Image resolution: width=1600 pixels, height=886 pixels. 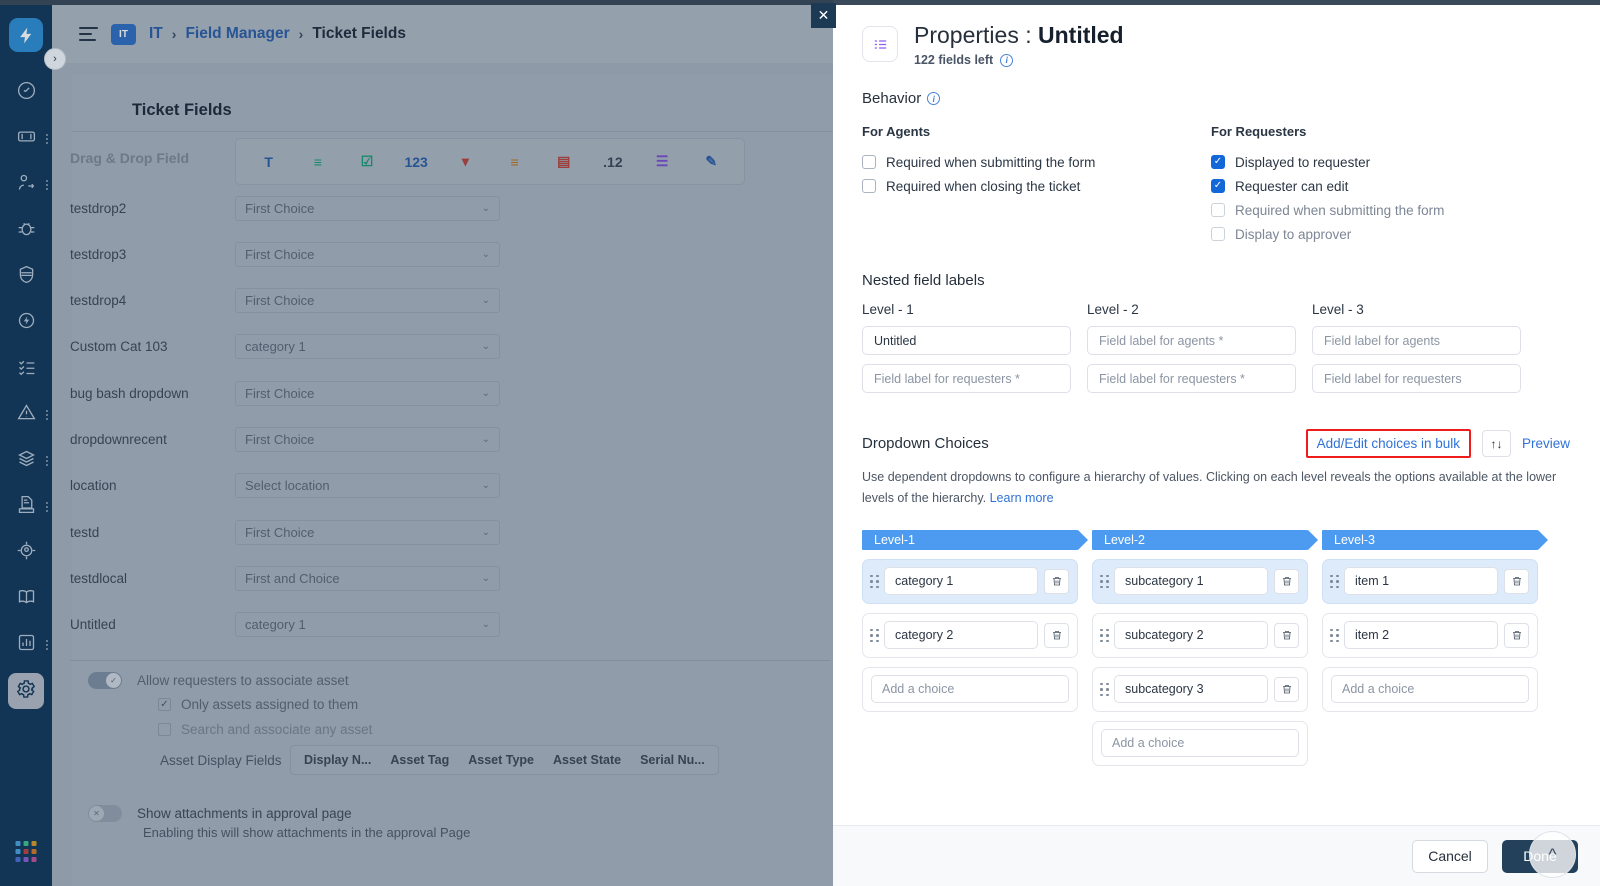 What do you see at coordinates (896, 132) in the screenshot?
I see `for-agents-heading: For Agents` at bounding box center [896, 132].